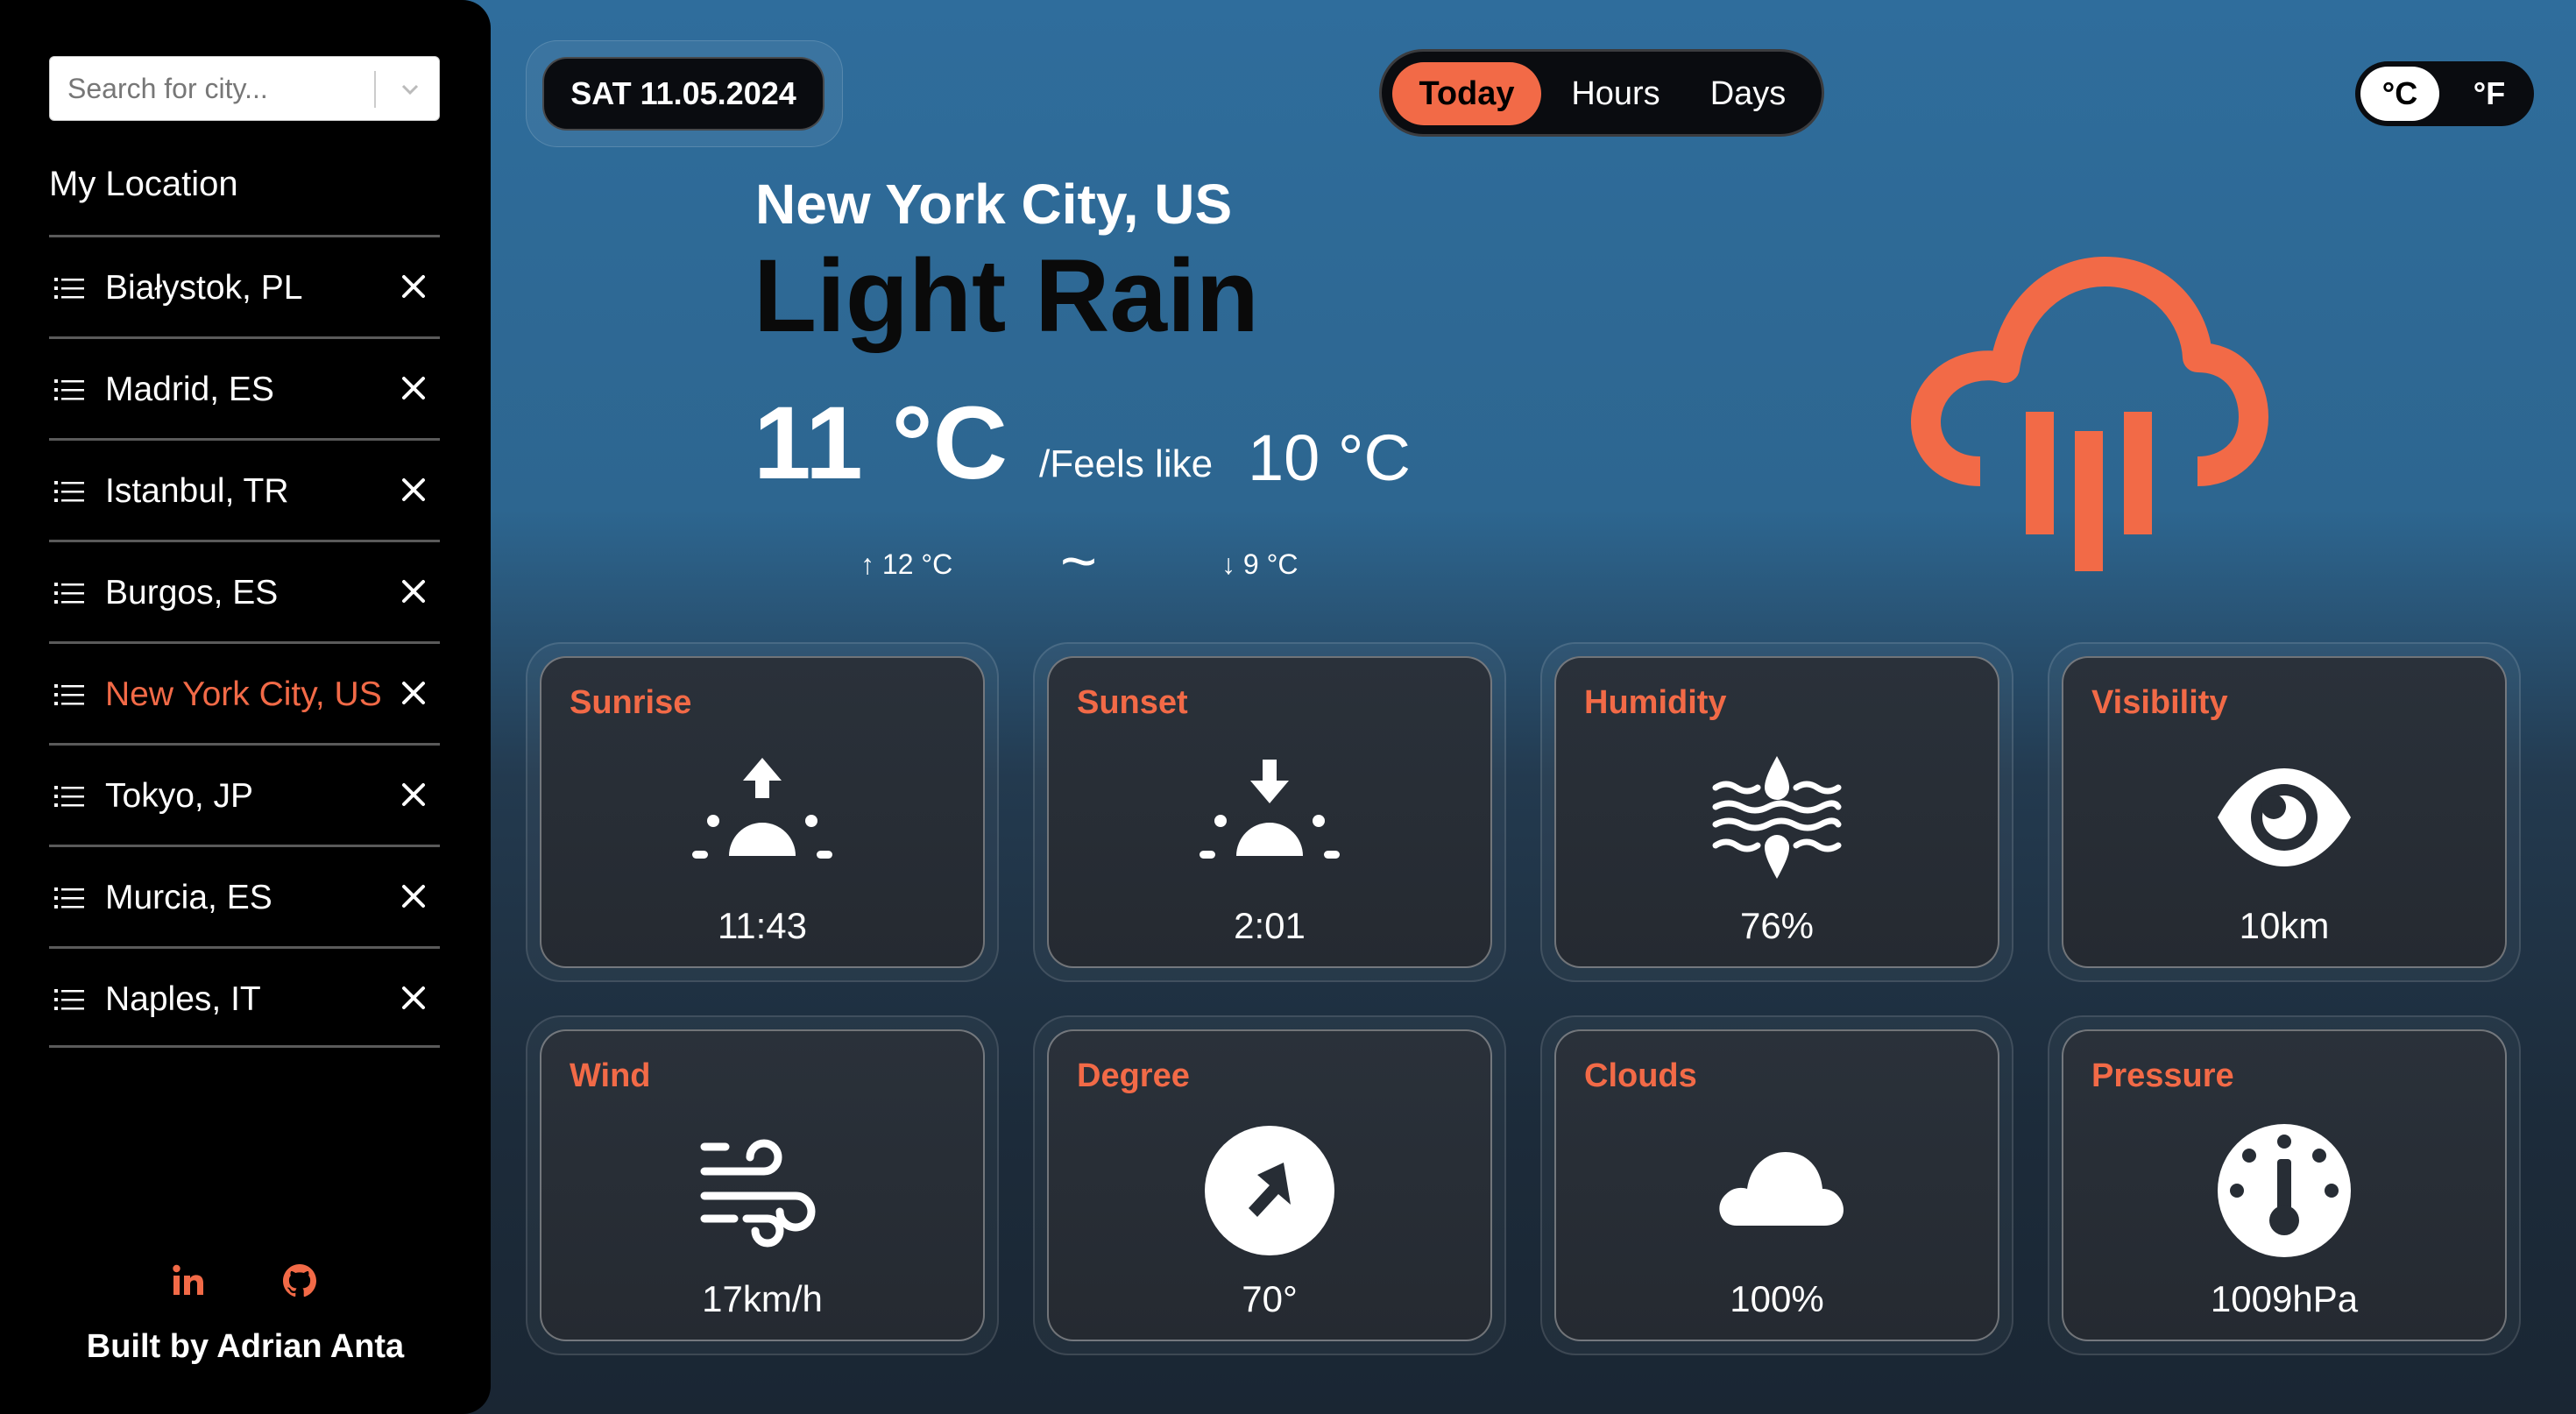 The image size is (2576, 1414). Describe the element at coordinates (1777, 1298) in the screenshot. I see `card-value: 100%` at that location.